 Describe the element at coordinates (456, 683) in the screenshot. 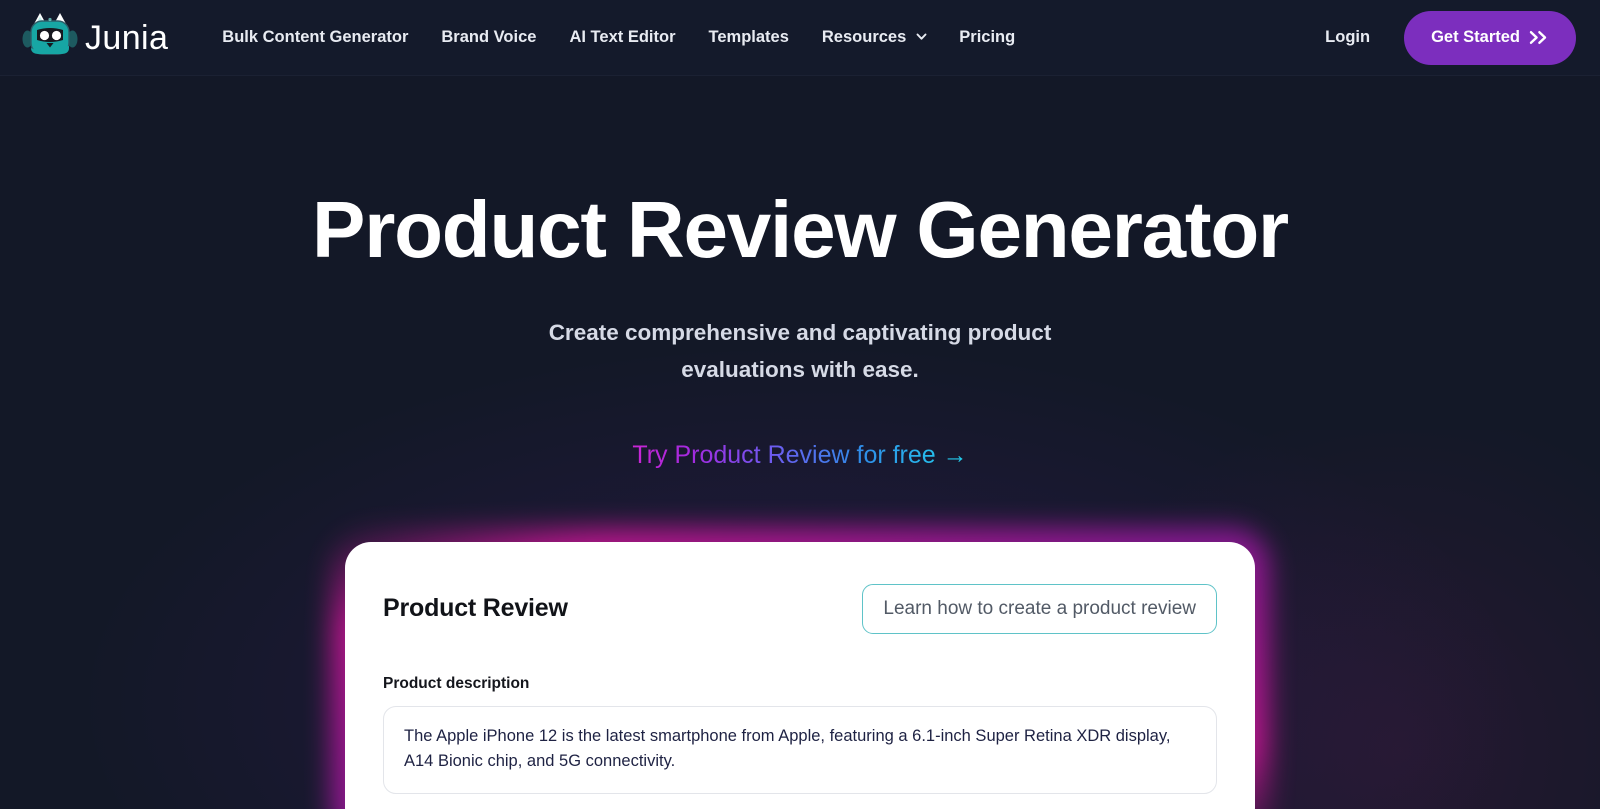

I see `product-description-label: Product description` at that location.